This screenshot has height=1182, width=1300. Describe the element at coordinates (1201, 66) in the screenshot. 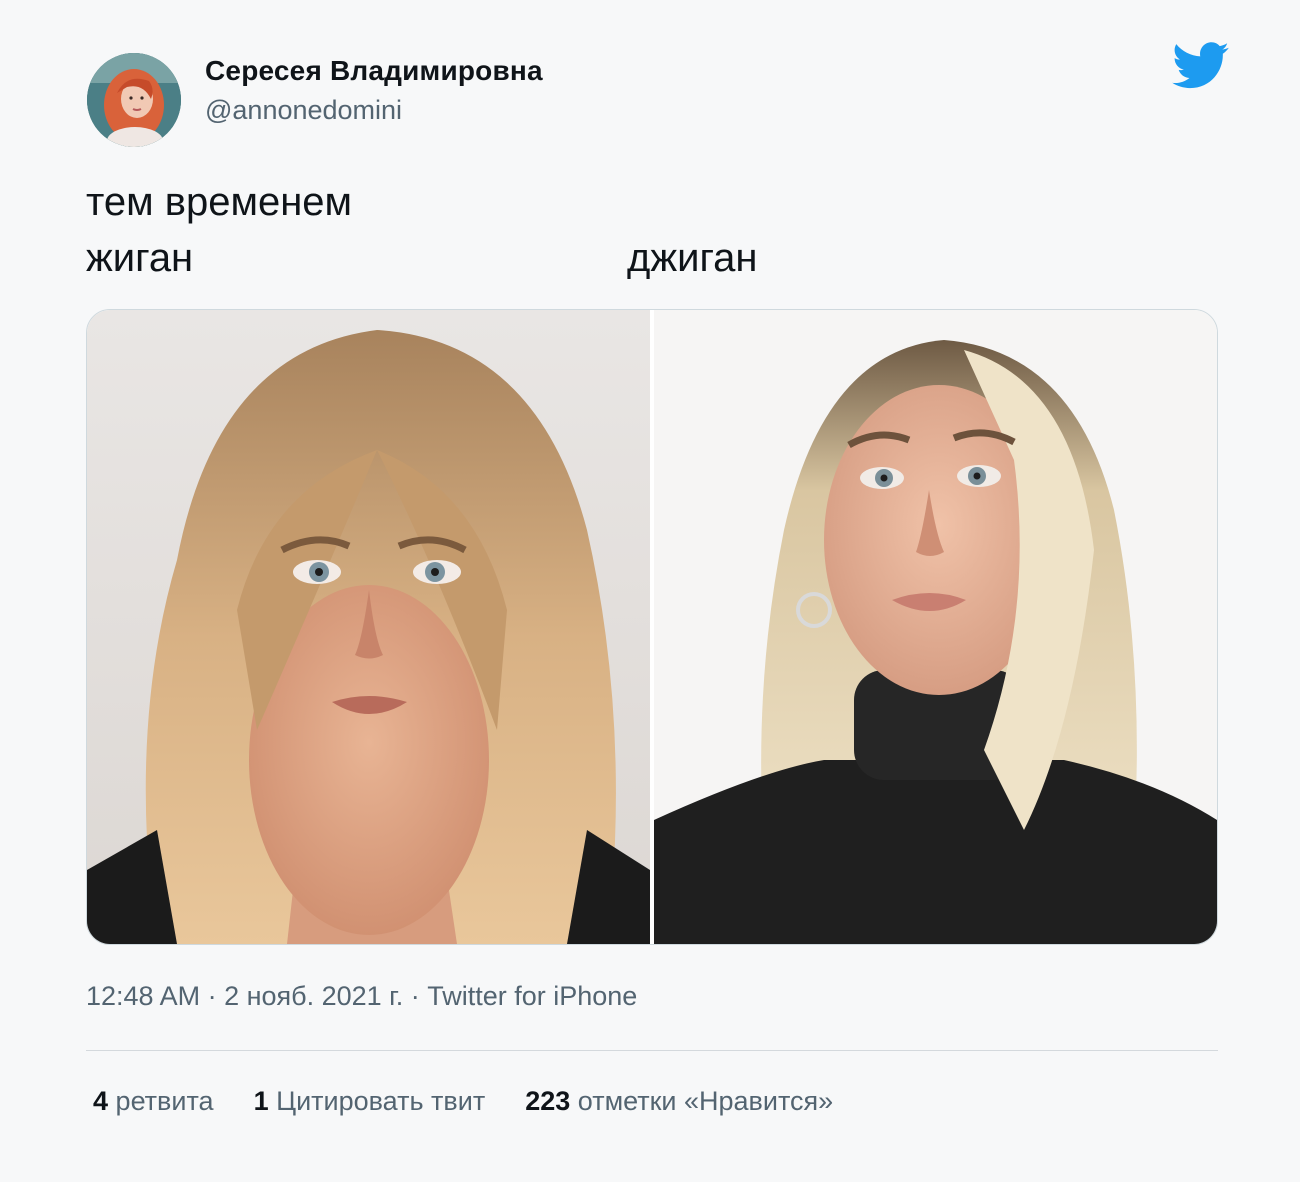

I see `twitter-bird-icon` at that location.